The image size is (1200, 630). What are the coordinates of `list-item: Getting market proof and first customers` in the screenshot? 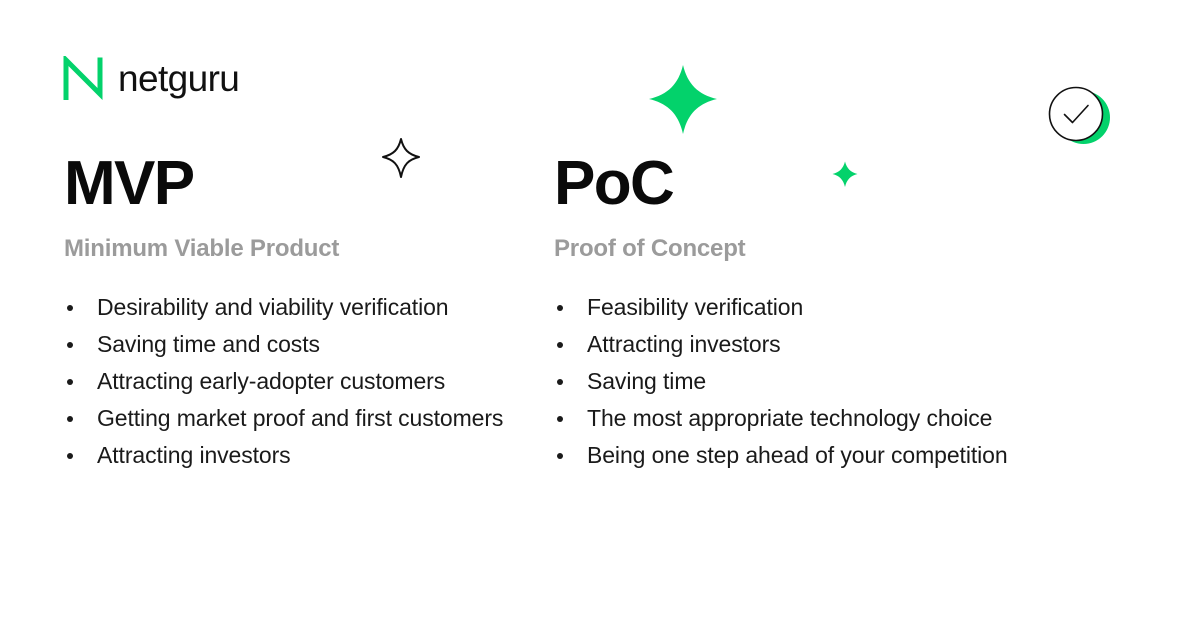 It's located at (299, 418).